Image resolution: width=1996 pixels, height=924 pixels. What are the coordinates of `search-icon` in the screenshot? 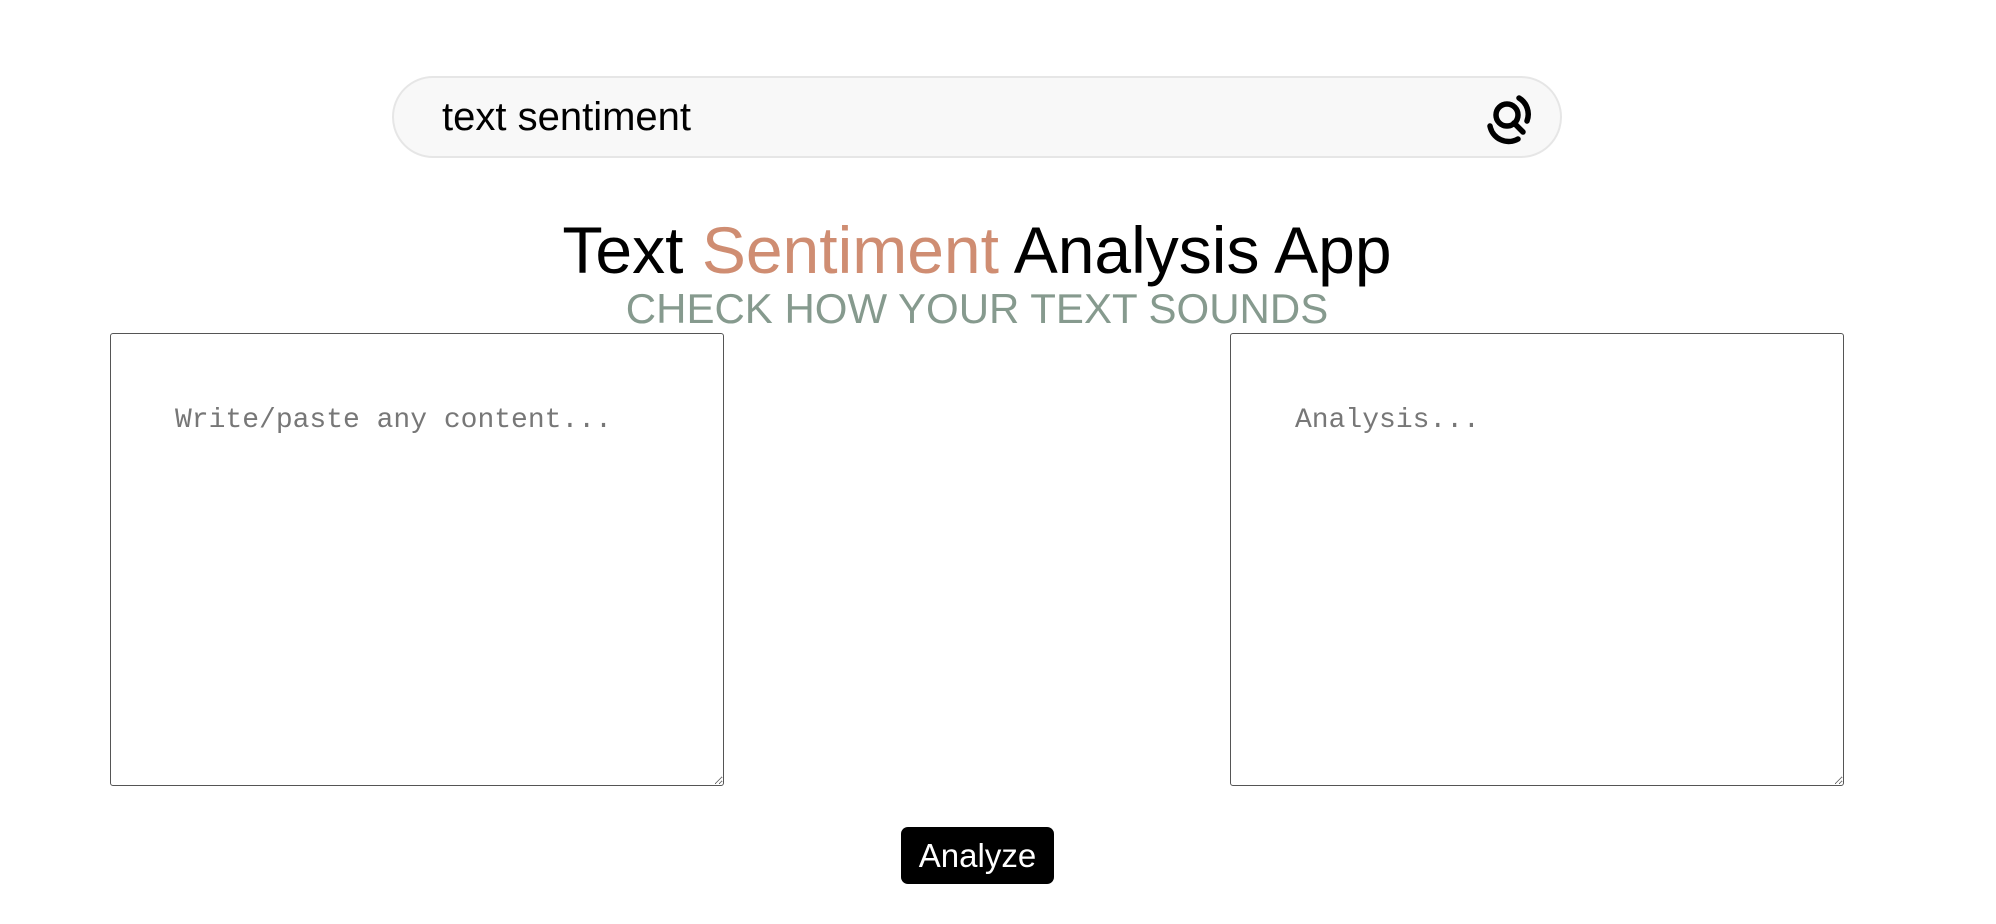 It's located at (1509, 120).